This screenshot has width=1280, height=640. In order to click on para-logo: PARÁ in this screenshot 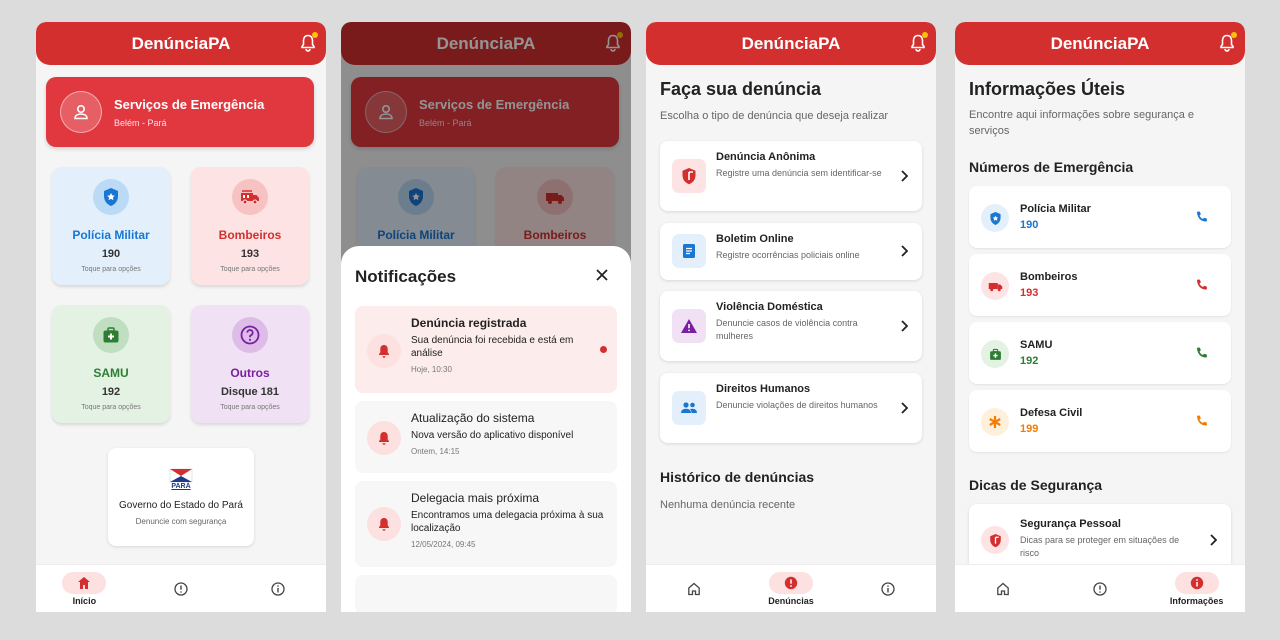, I will do `click(181, 480)`.